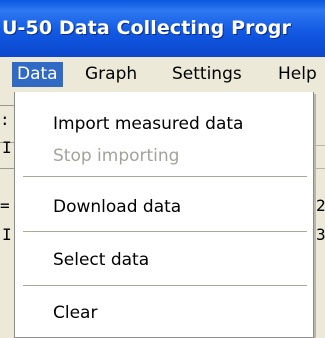 Image resolution: width=325 pixels, height=338 pixels. I want to click on menu-graph: Graph, so click(111, 74).